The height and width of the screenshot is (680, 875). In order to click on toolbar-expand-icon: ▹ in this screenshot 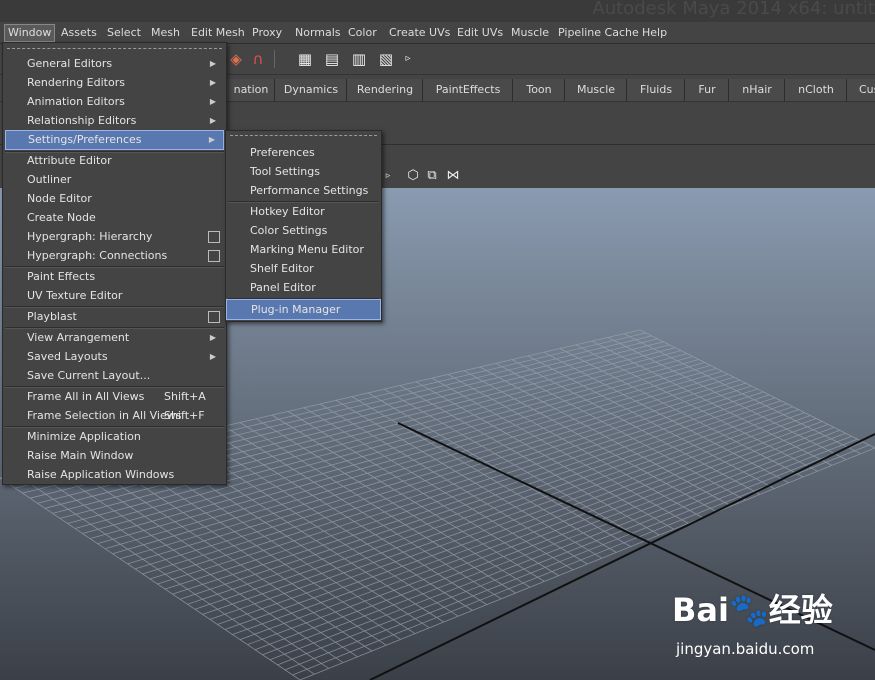, I will do `click(408, 59)`.